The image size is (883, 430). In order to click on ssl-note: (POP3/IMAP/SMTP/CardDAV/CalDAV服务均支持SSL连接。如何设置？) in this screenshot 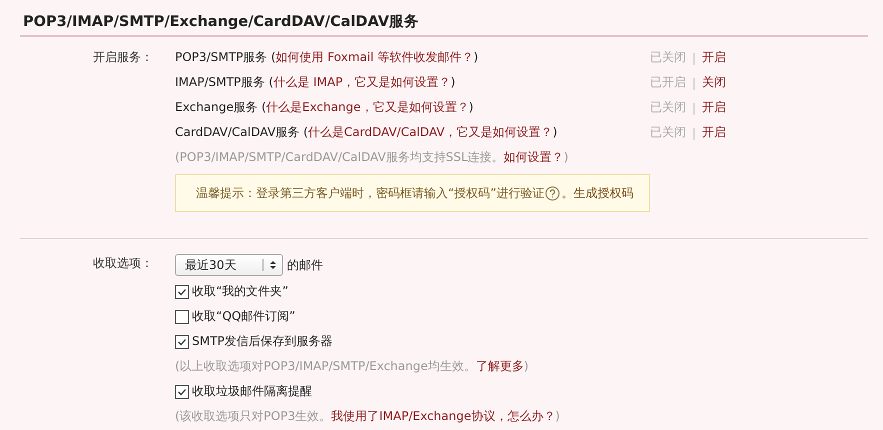, I will do `click(371, 157)`.